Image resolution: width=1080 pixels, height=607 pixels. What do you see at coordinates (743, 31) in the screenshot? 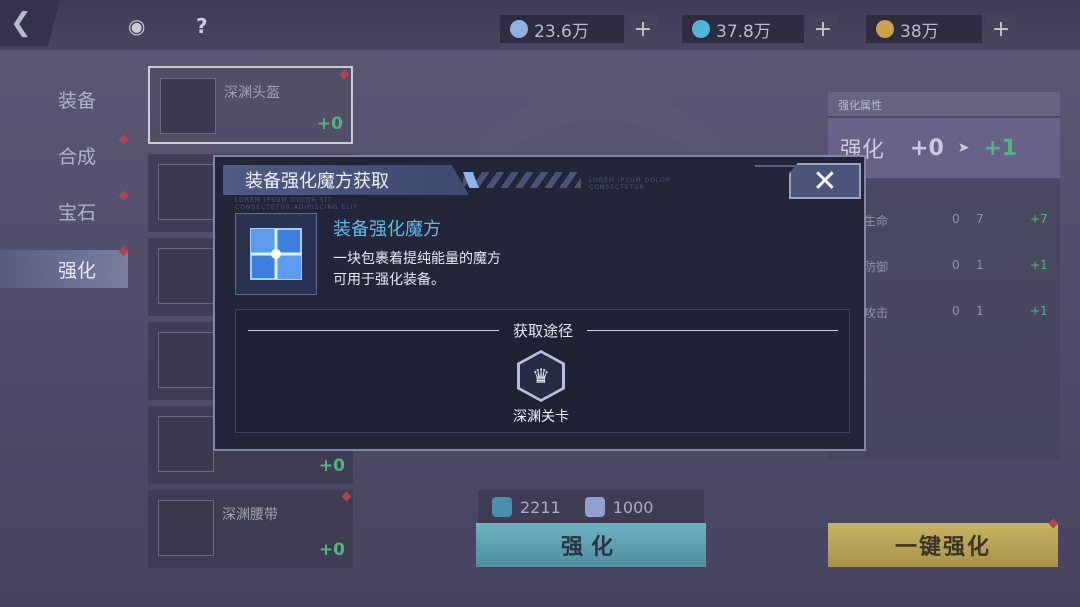
I see `currency-crystal-value: 37.8万` at bounding box center [743, 31].